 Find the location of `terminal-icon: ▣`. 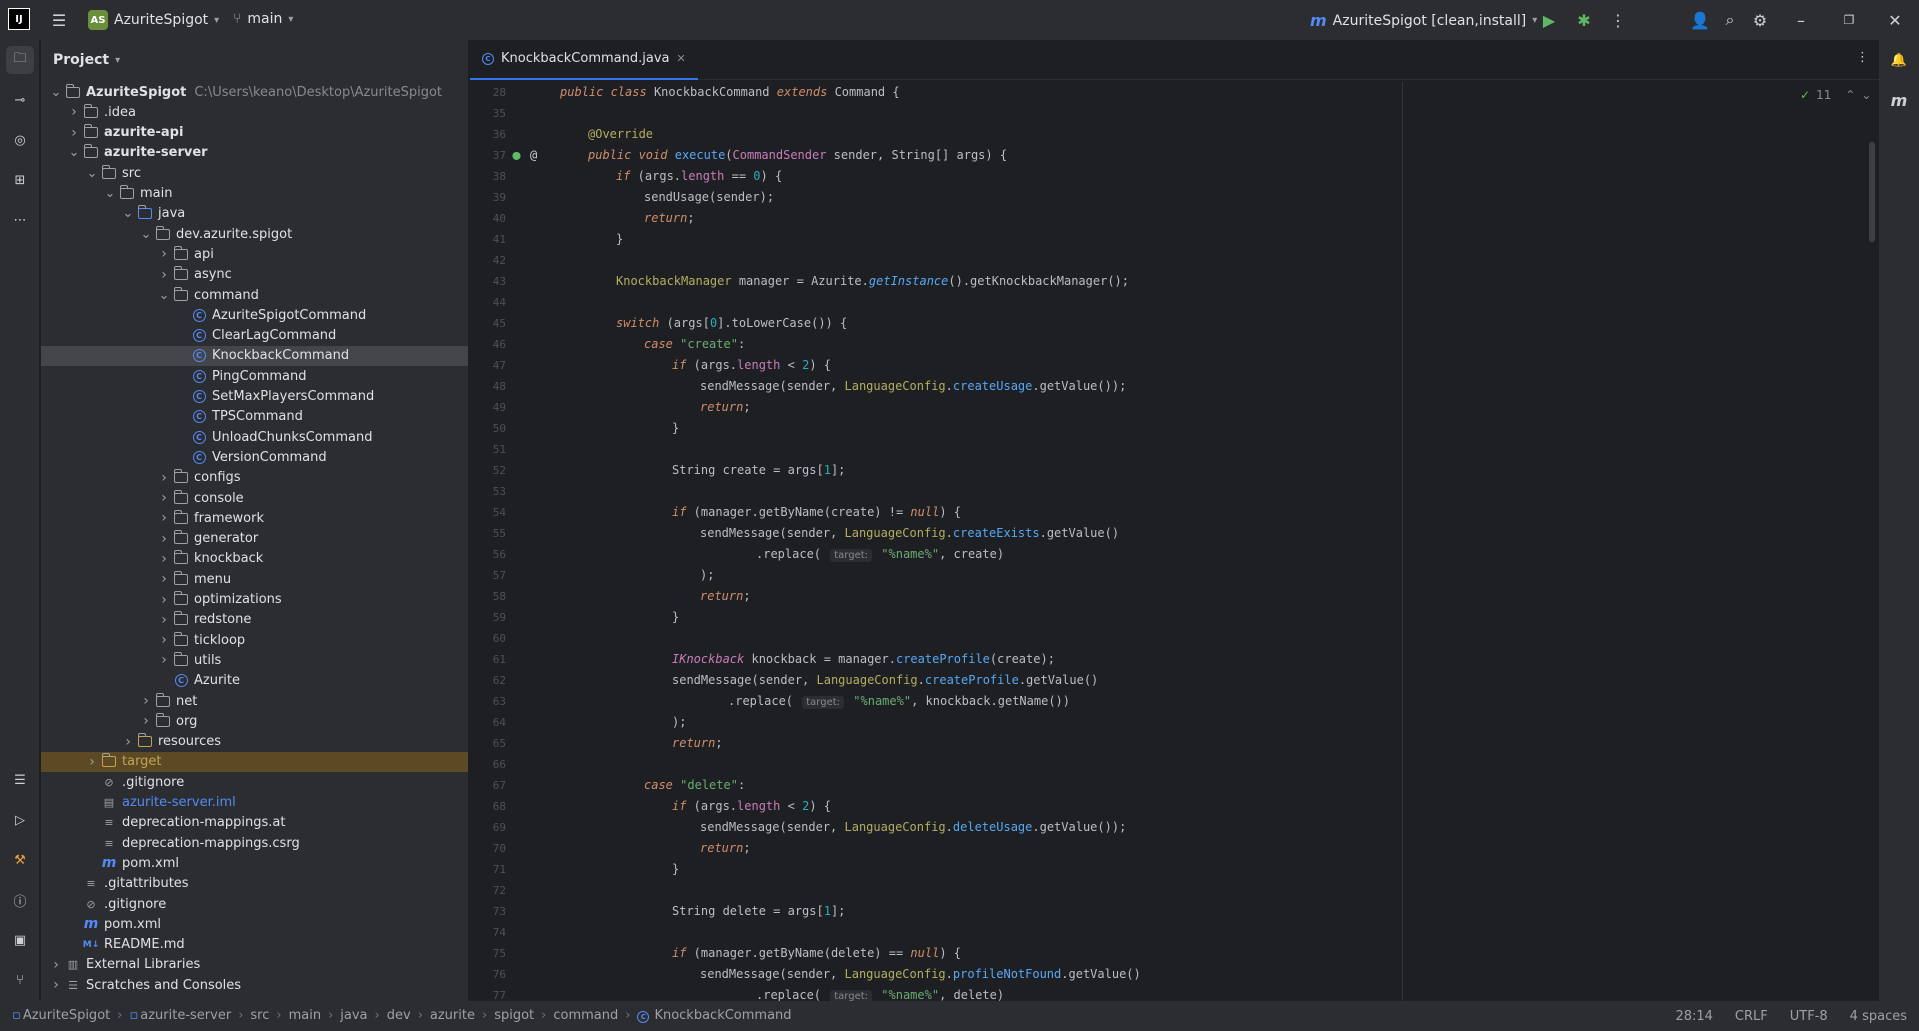

terminal-icon: ▣ is located at coordinates (20, 940).